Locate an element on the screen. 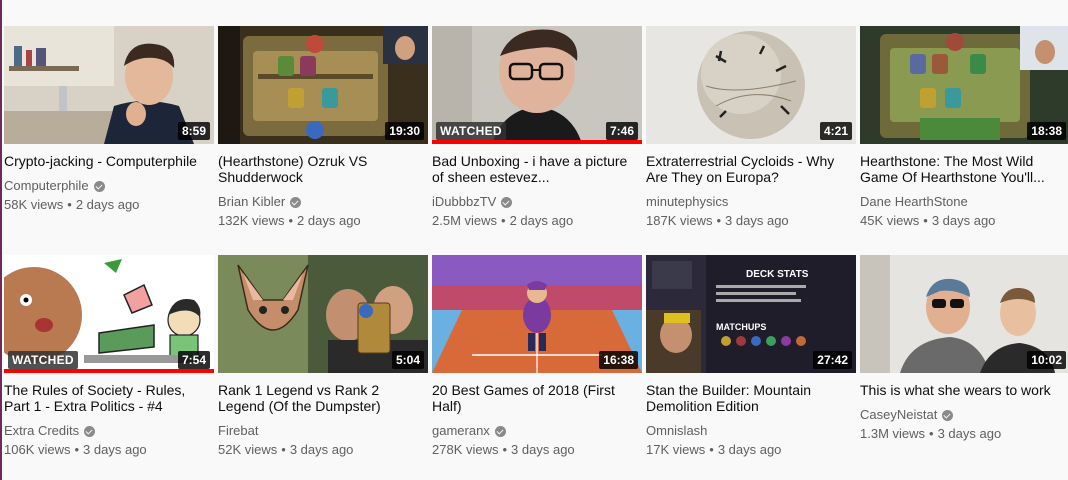 The width and height of the screenshot is (1068, 480). card-thumb-3: WATCHED 7:46 is located at coordinates (537, 85).